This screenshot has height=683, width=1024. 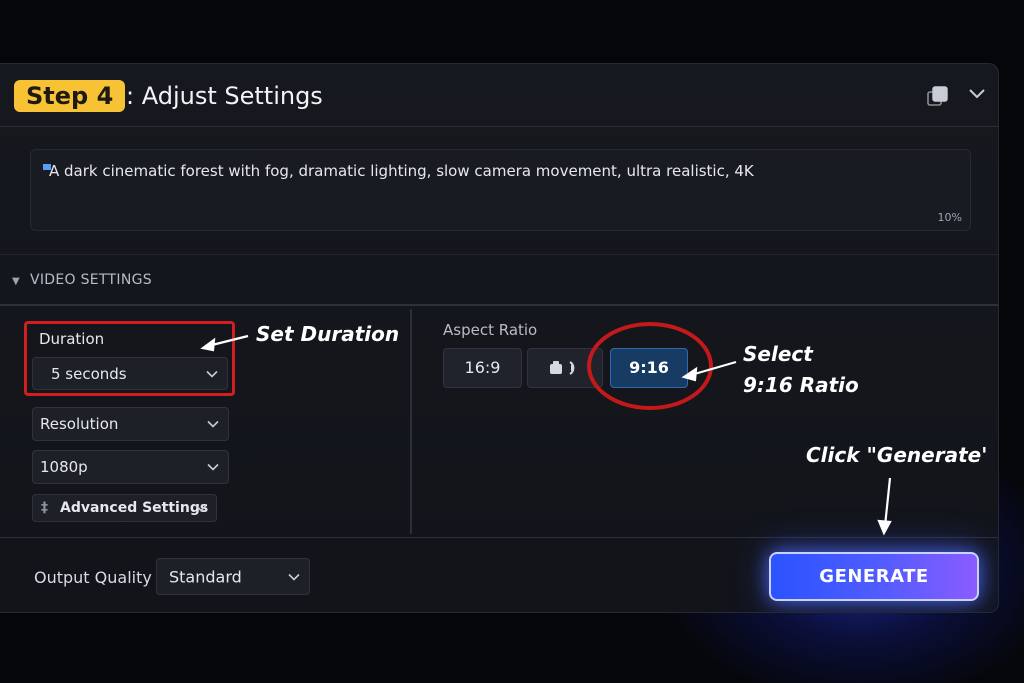 What do you see at coordinates (16, 281) in the screenshot?
I see `caret-down-icon: ▼` at bounding box center [16, 281].